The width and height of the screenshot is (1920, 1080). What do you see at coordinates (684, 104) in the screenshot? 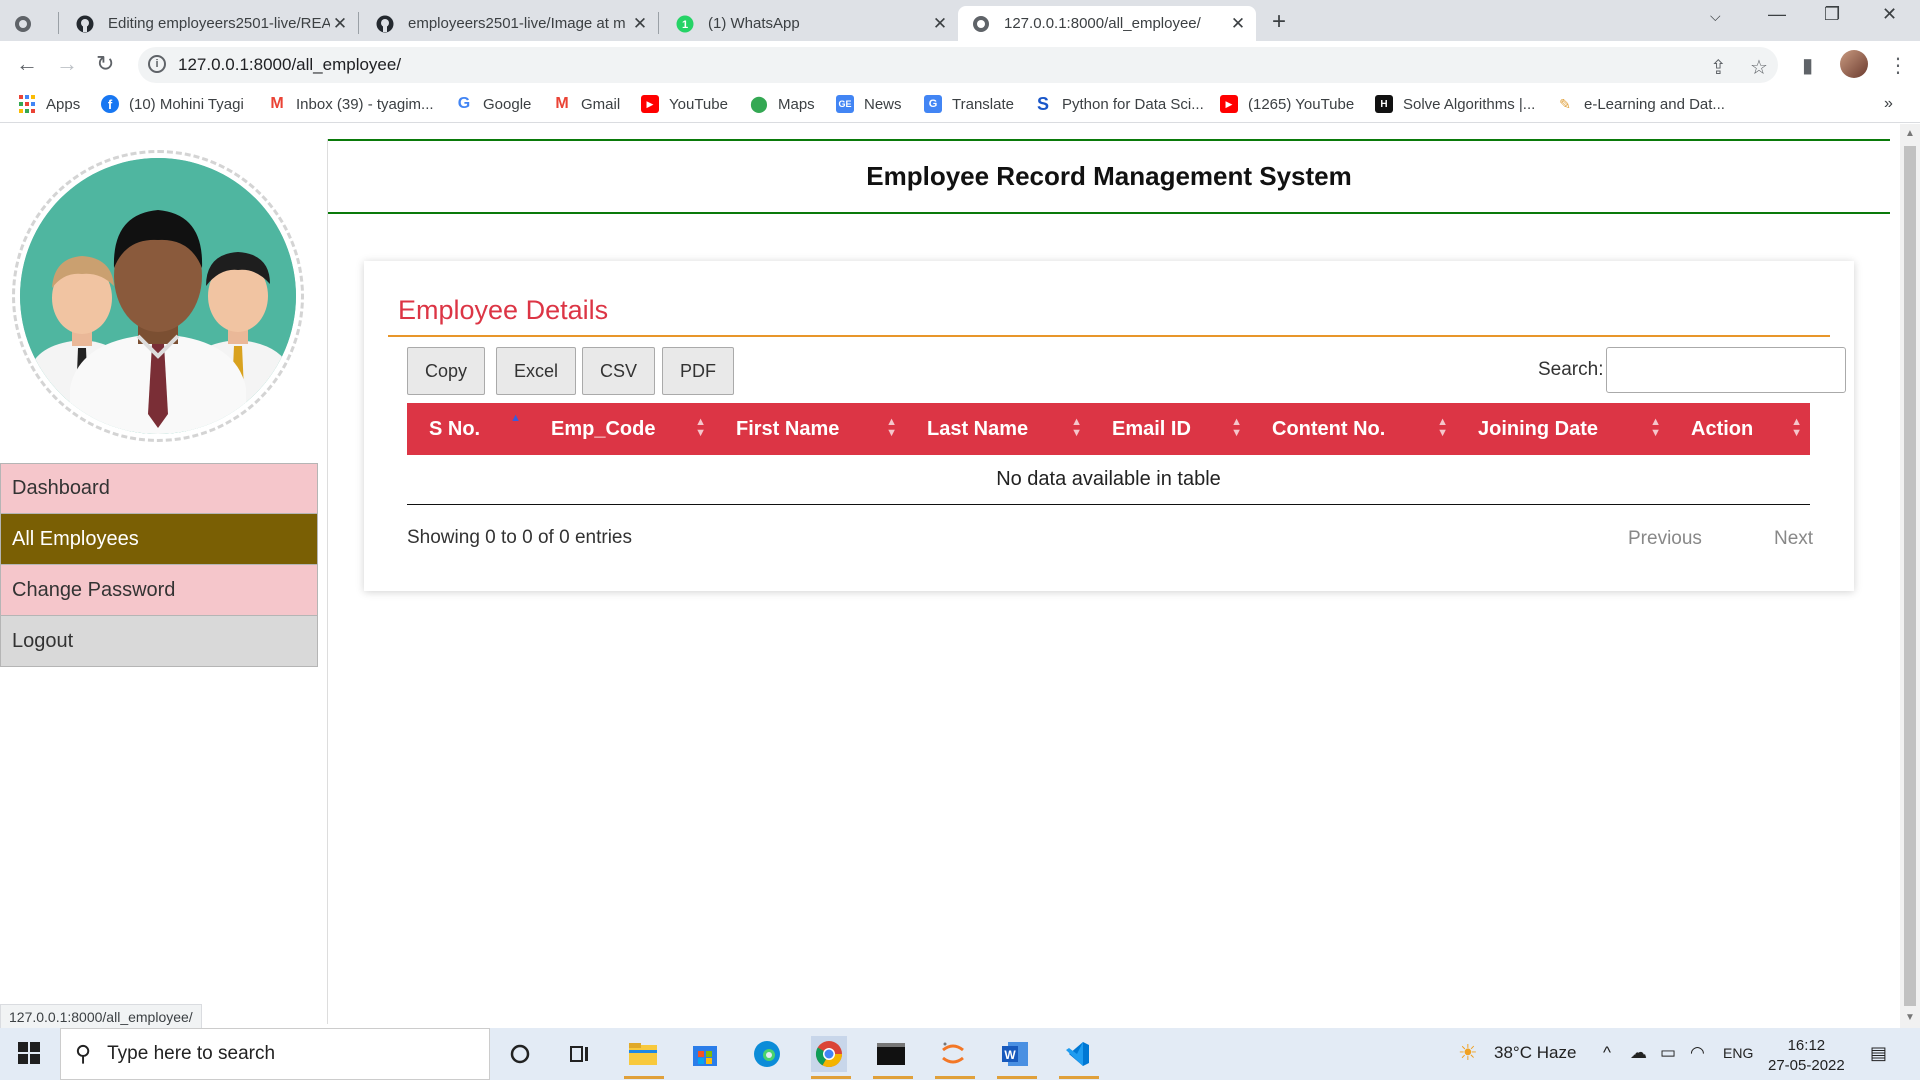
I see `bookmark-youtube: ▶ YouTube` at bounding box center [684, 104].